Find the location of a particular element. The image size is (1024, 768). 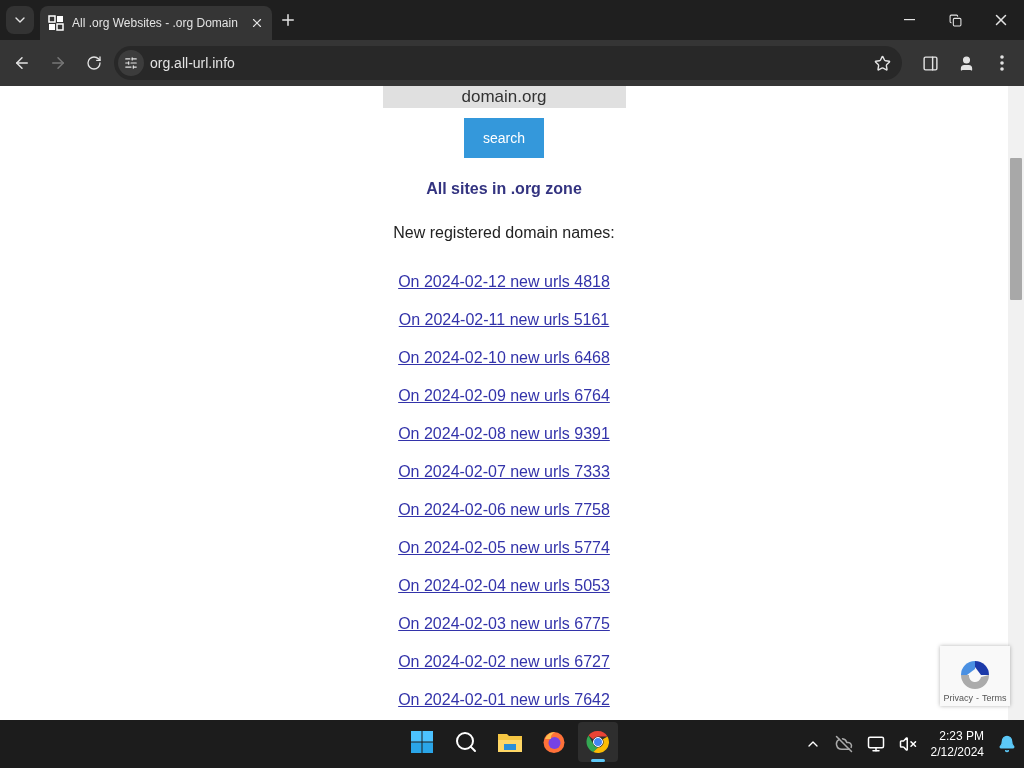

minimize-icon is located at coordinates (909, 20).